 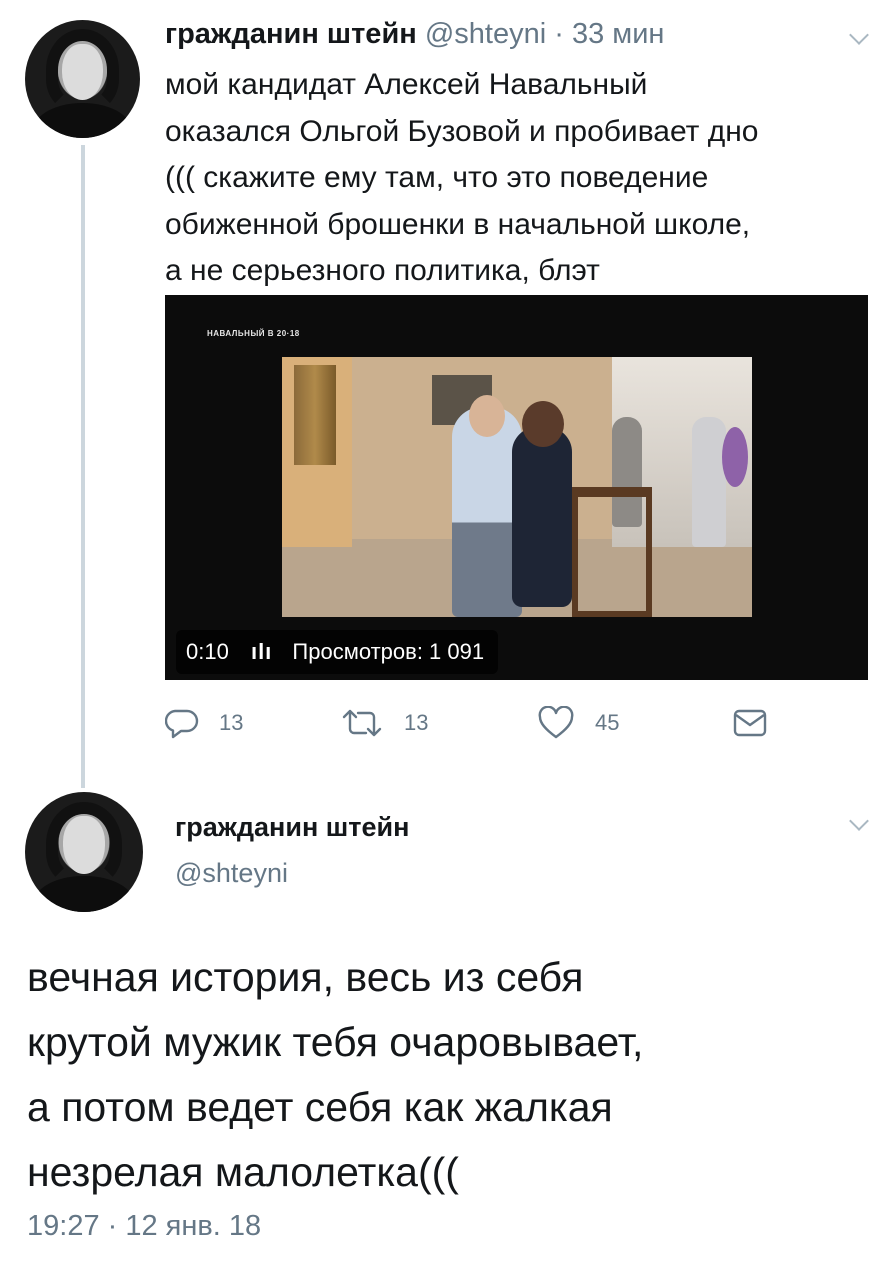 I want to click on retweet-count: 13, so click(x=416, y=722).